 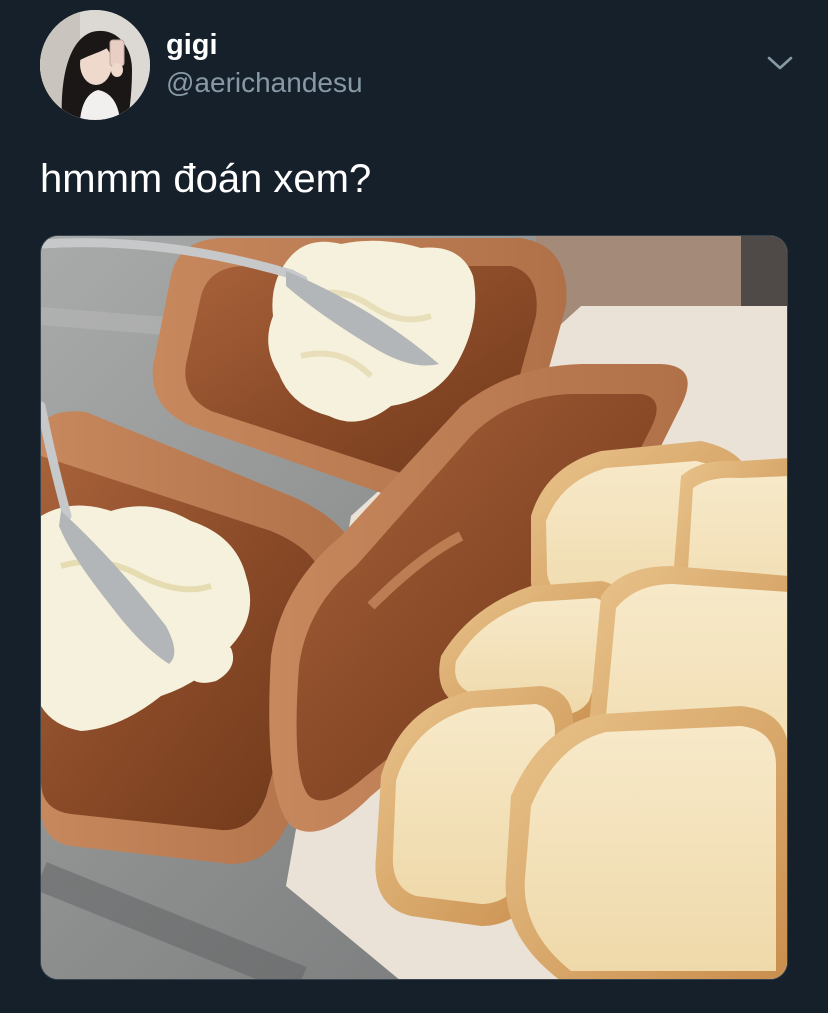 I want to click on avatar, so click(x=95, y=65).